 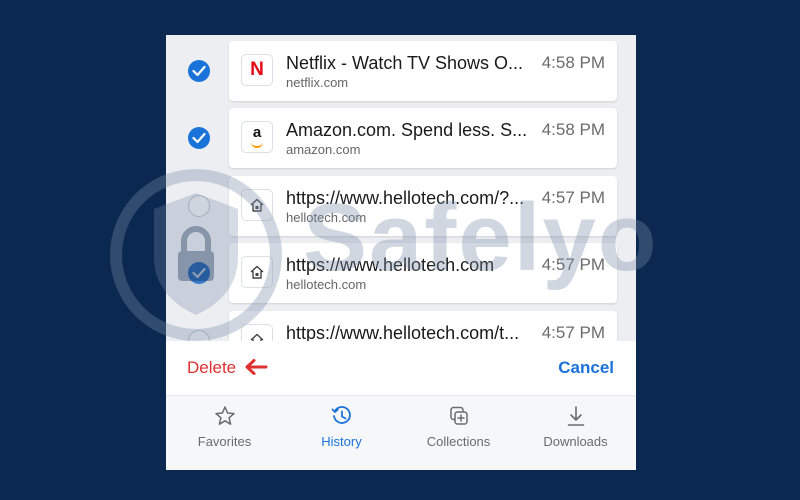 I want to click on history-row-hellotech-path: https://www.hellotech.com/t... 4:57 PM, so click(x=401, y=326).